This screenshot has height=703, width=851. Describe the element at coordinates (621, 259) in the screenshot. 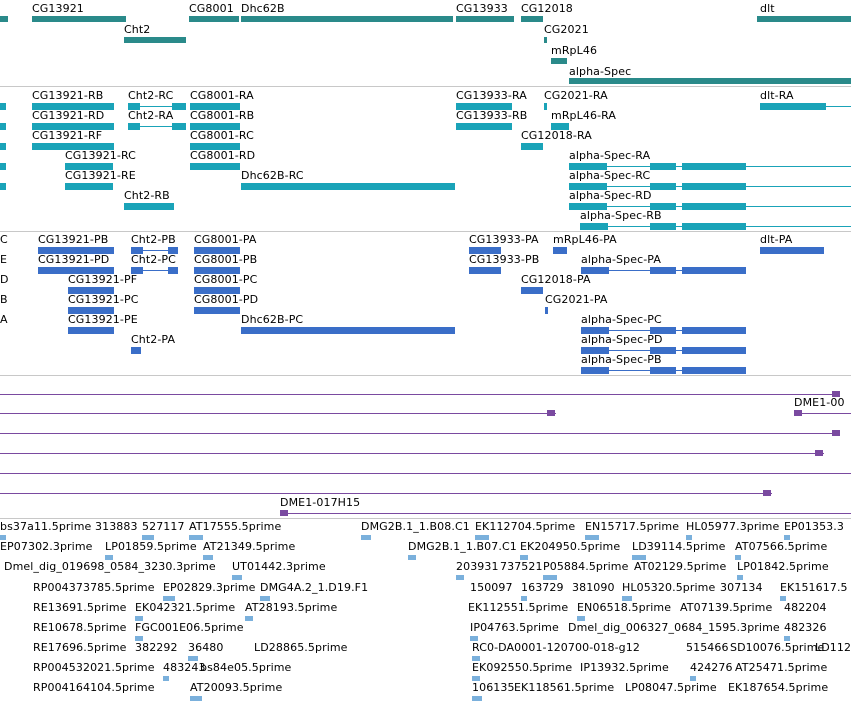

I see `cds-label: alpha-Spec-PA` at that location.